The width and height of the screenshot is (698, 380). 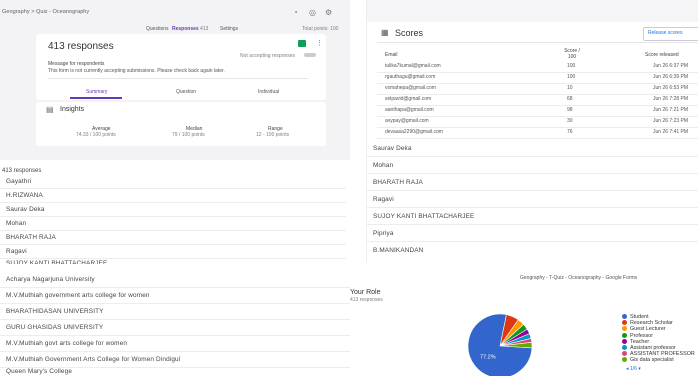 I want to click on legend-item: ASSISTANT PROFESSOR, so click(x=658, y=354).